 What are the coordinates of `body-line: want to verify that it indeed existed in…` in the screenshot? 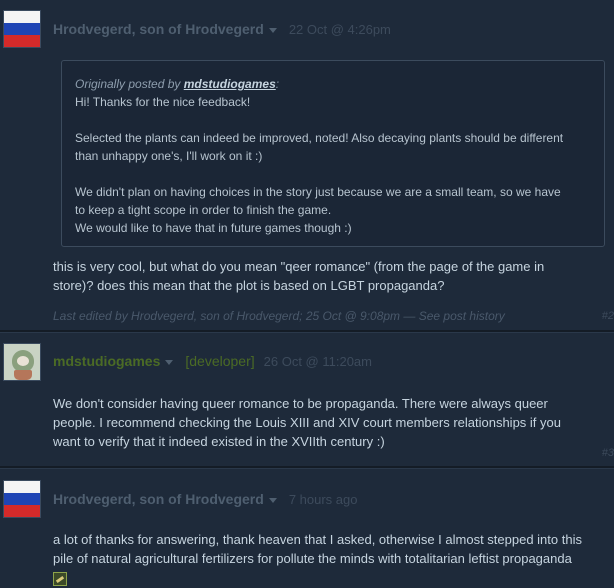 It's located at (219, 441).